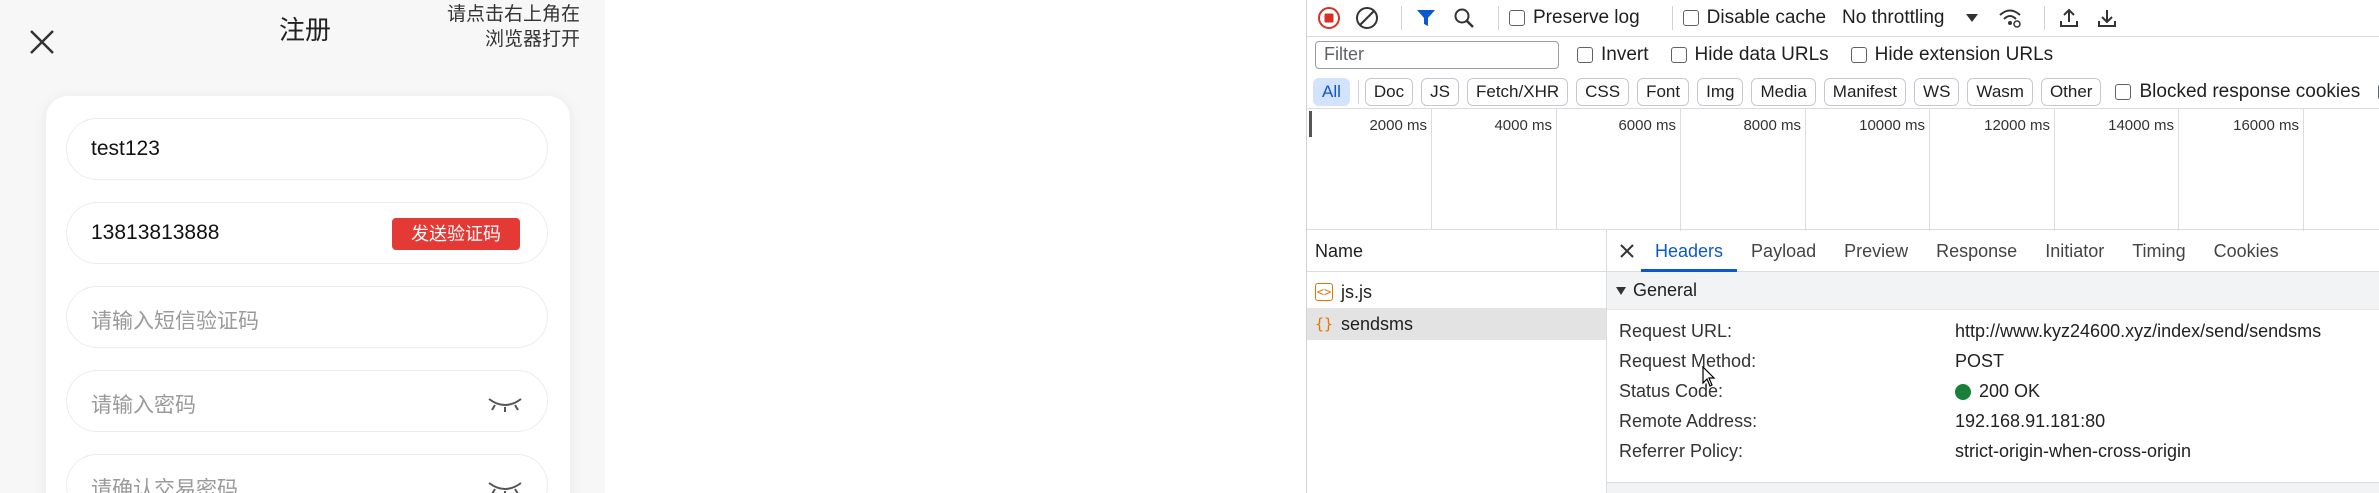  I want to click on chevron-down-icon, so click(1972, 18).